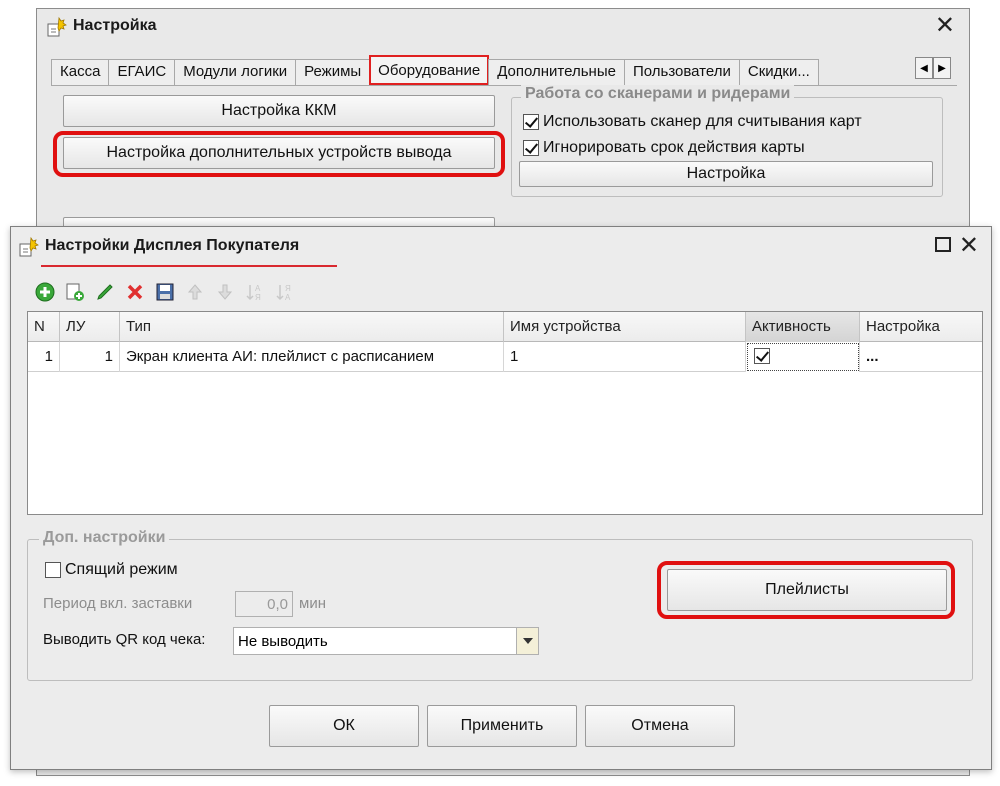 This screenshot has height=786, width=1000. What do you see at coordinates (225, 292) in the screenshot?
I see `move-down-icon` at bounding box center [225, 292].